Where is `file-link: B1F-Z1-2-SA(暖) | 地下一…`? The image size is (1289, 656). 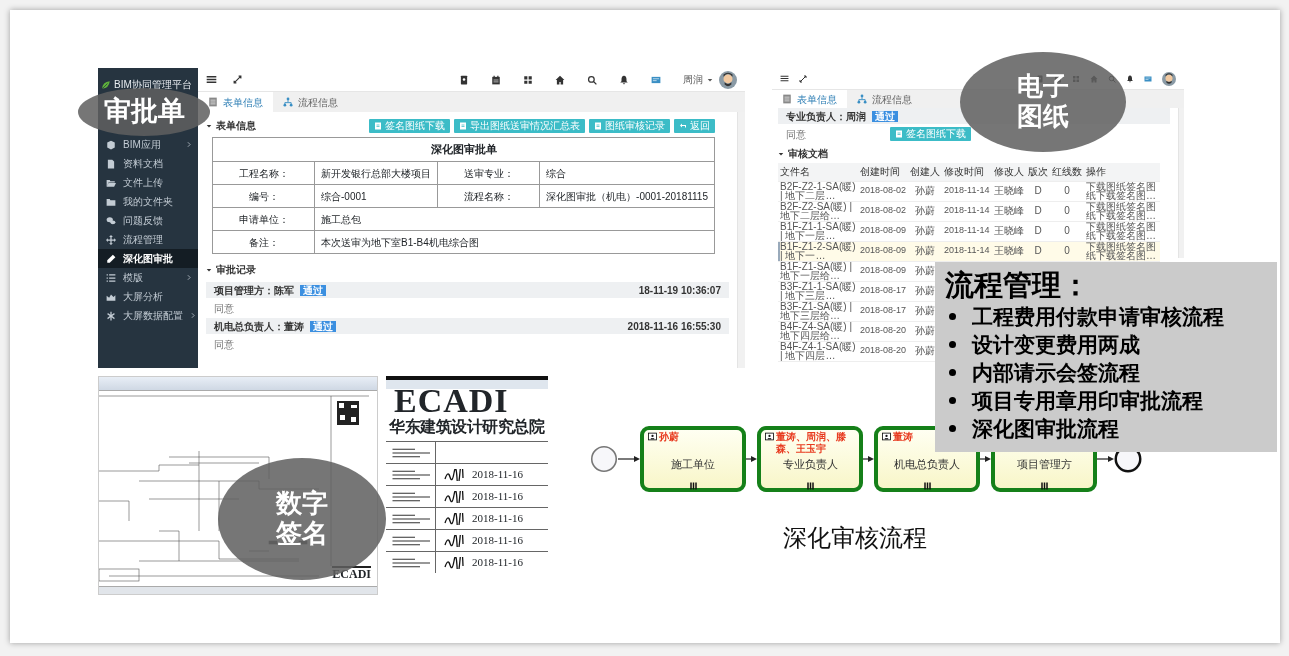 file-link: B1F-Z1-2-SA(暖) | 地下一… is located at coordinates (818, 251).